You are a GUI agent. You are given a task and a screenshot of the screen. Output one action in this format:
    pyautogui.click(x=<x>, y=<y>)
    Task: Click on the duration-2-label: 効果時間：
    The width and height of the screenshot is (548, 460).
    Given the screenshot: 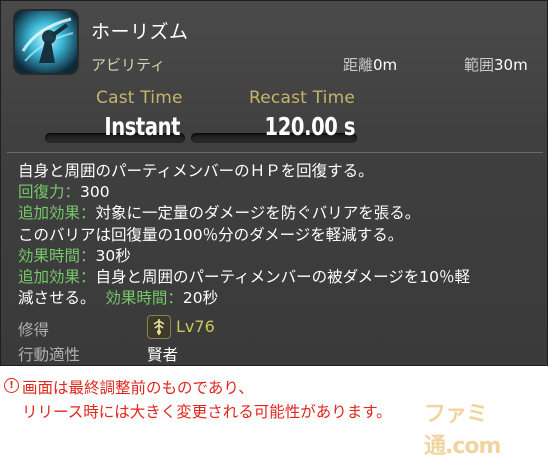 What is the action you would take?
    pyautogui.click(x=144, y=298)
    